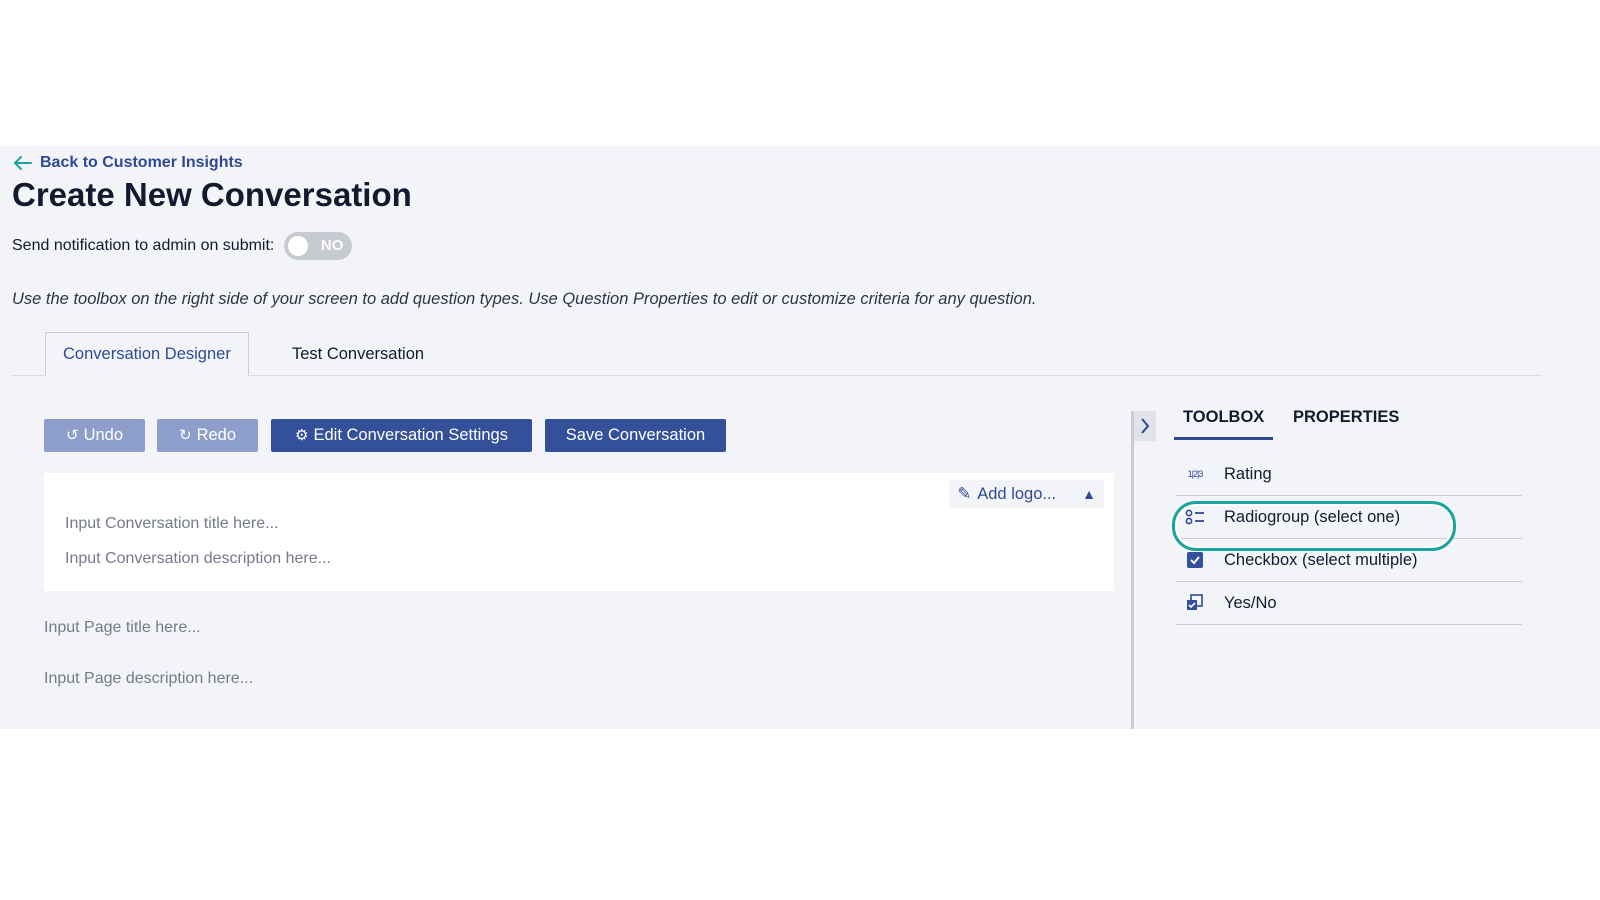  Describe the element at coordinates (1321, 559) in the screenshot. I see `toolbox-item-label: Checkbox (select multiple)` at that location.